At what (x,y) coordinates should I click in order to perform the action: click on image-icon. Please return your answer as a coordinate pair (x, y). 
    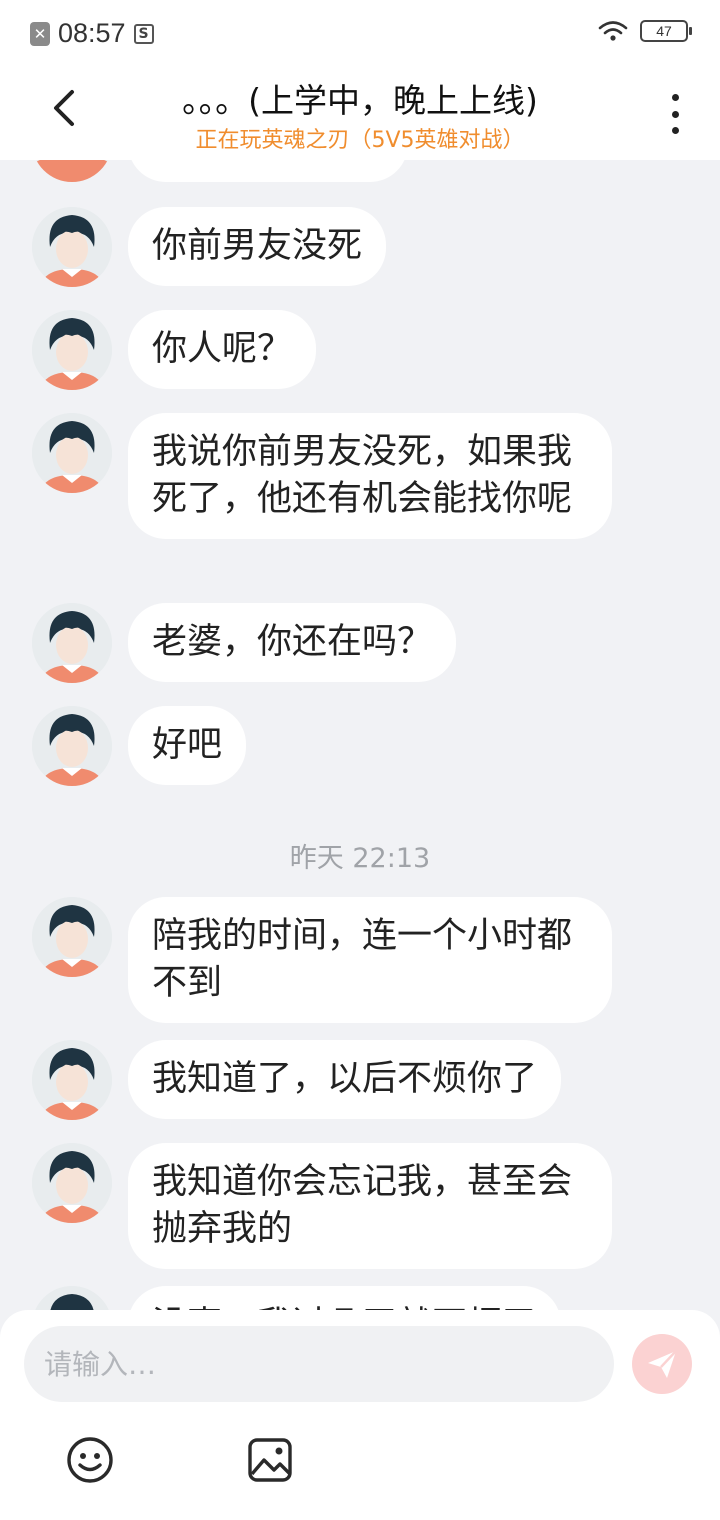
    Looking at the image, I should click on (270, 1460).